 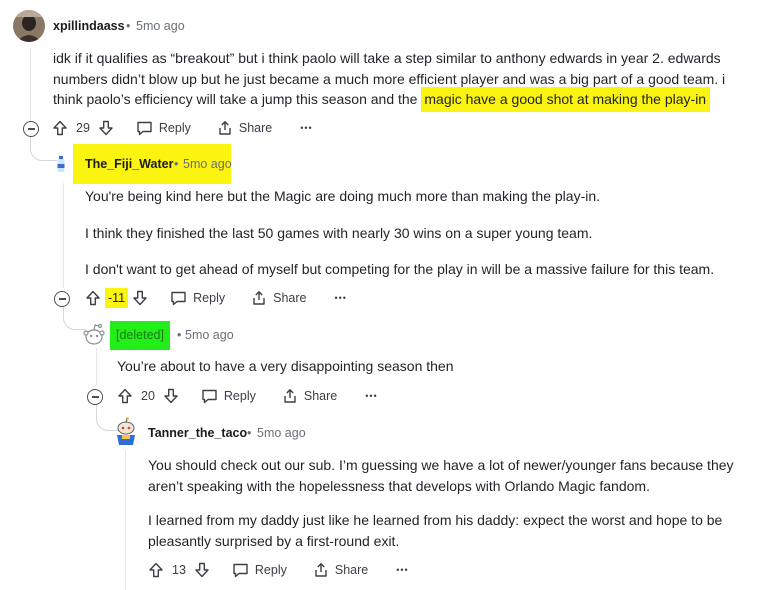 I want to click on avatar-tanner-the-taco, so click(x=126, y=432).